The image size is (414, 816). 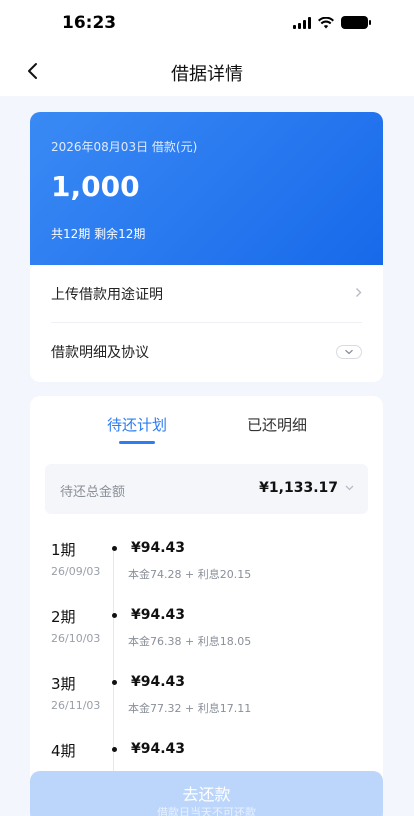 I want to click on list-item: 3期 26/11/03 ¥94.43 本金77.32 + 利息17.11, so click(x=206, y=707).